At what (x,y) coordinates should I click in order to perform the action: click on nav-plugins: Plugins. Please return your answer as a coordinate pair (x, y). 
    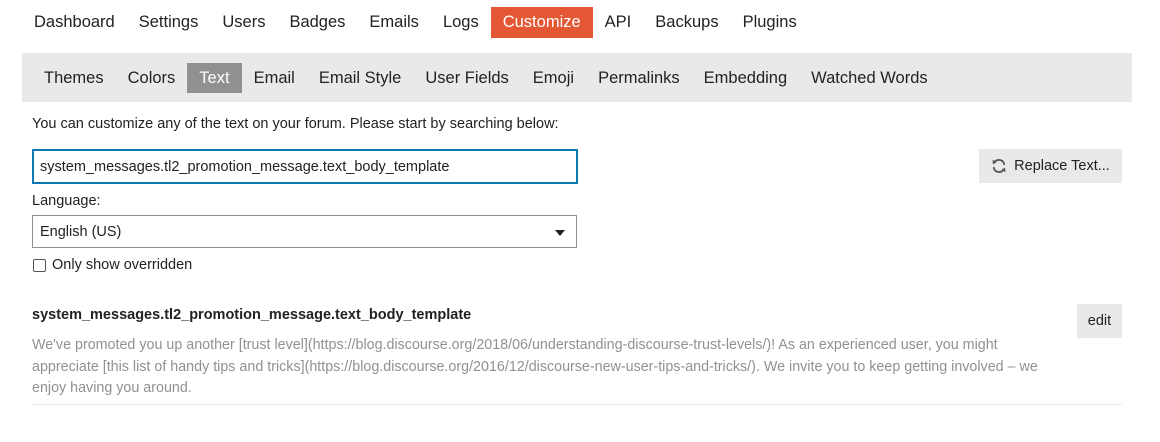
    Looking at the image, I should click on (770, 22).